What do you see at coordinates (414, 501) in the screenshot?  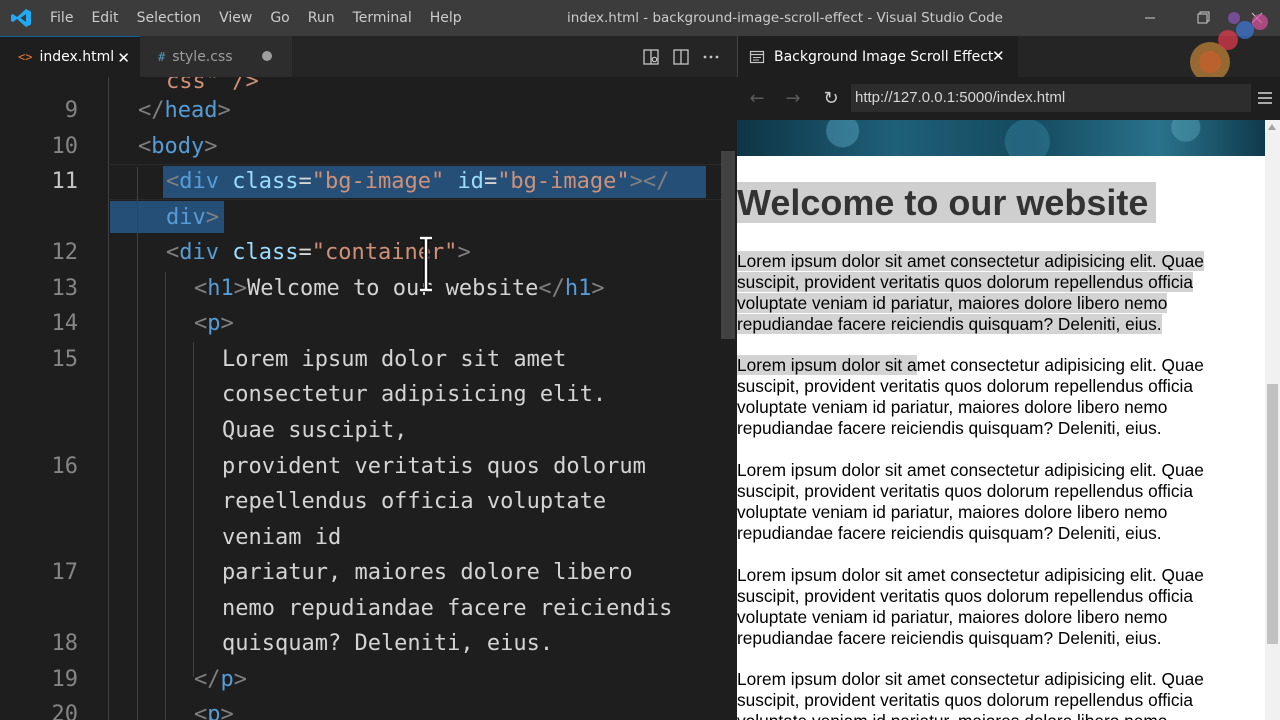 I see `code-text: repellendus officia voluptate` at bounding box center [414, 501].